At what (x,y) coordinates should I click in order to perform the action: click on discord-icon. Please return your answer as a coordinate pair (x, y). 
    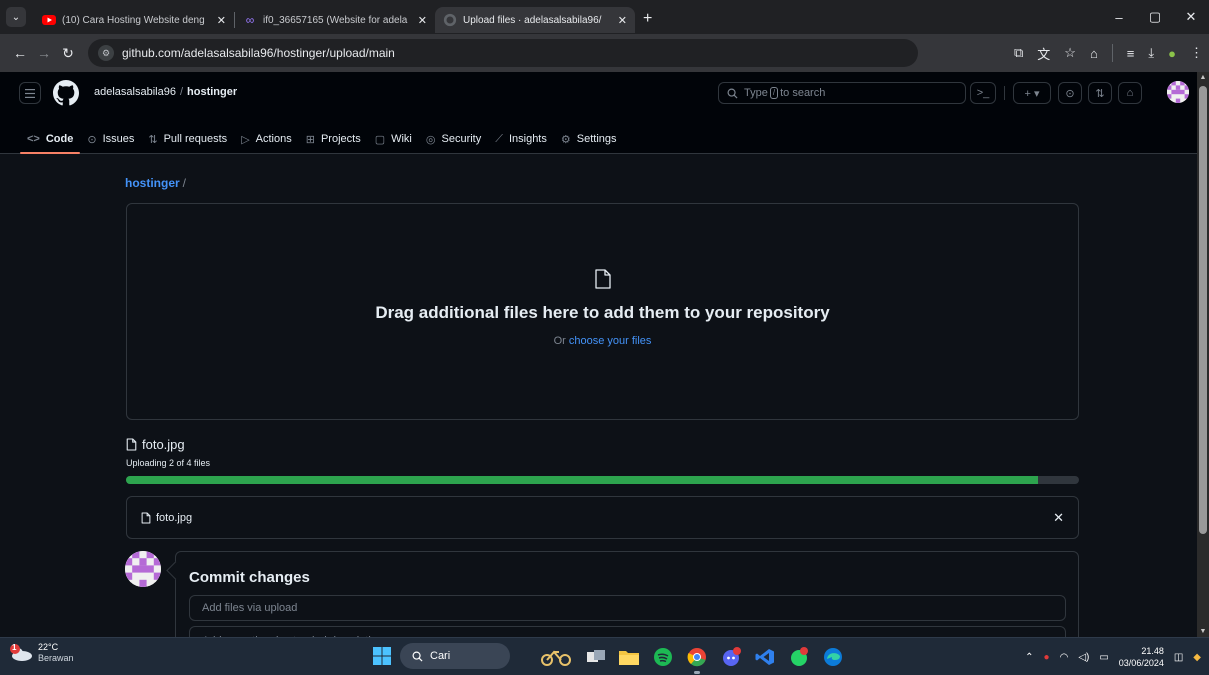
    Looking at the image, I should click on (731, 657).